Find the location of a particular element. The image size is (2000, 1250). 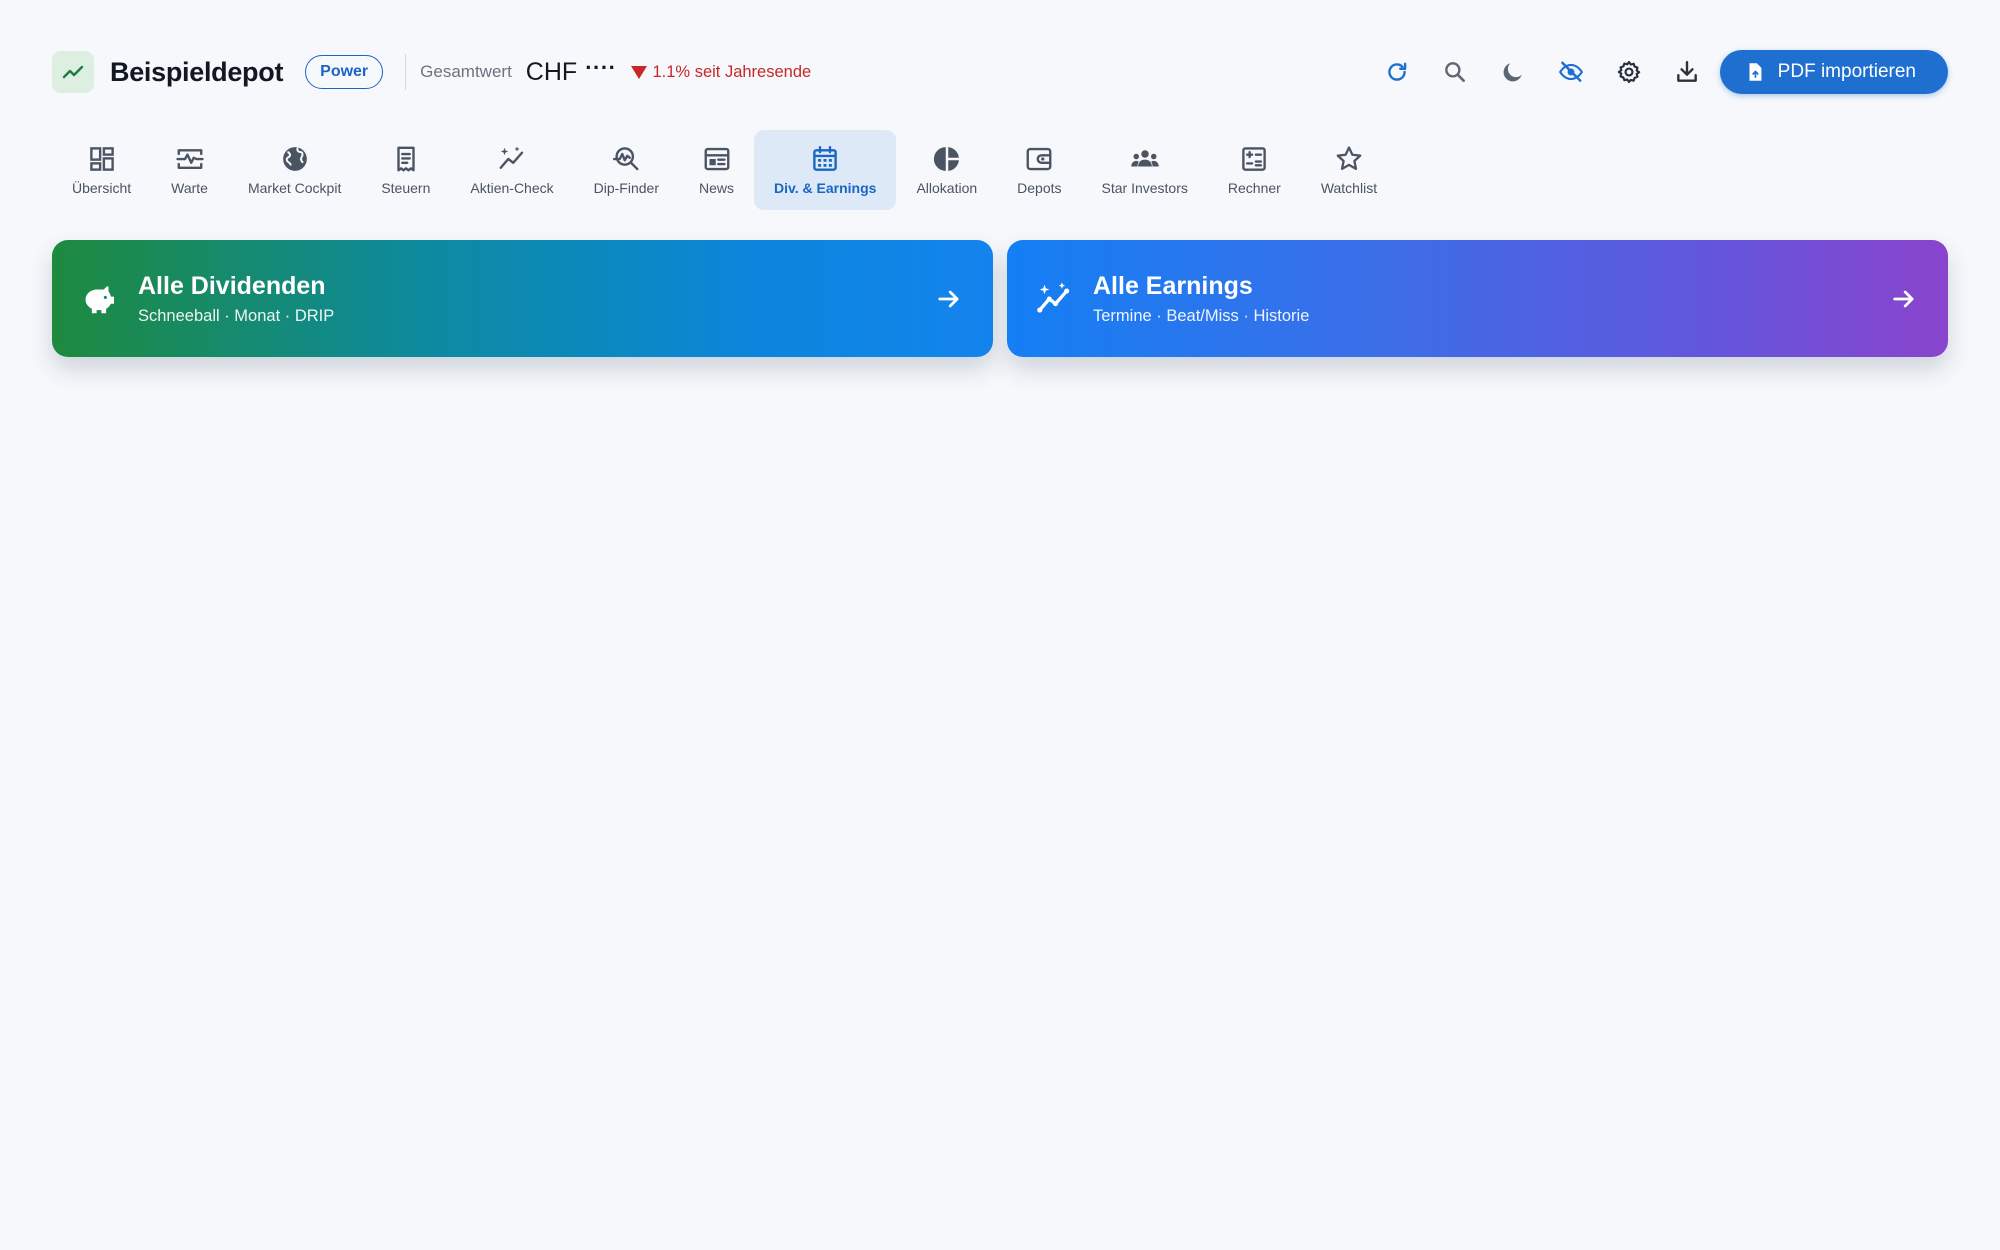

download-icon is located at coordinates (1686, 71).